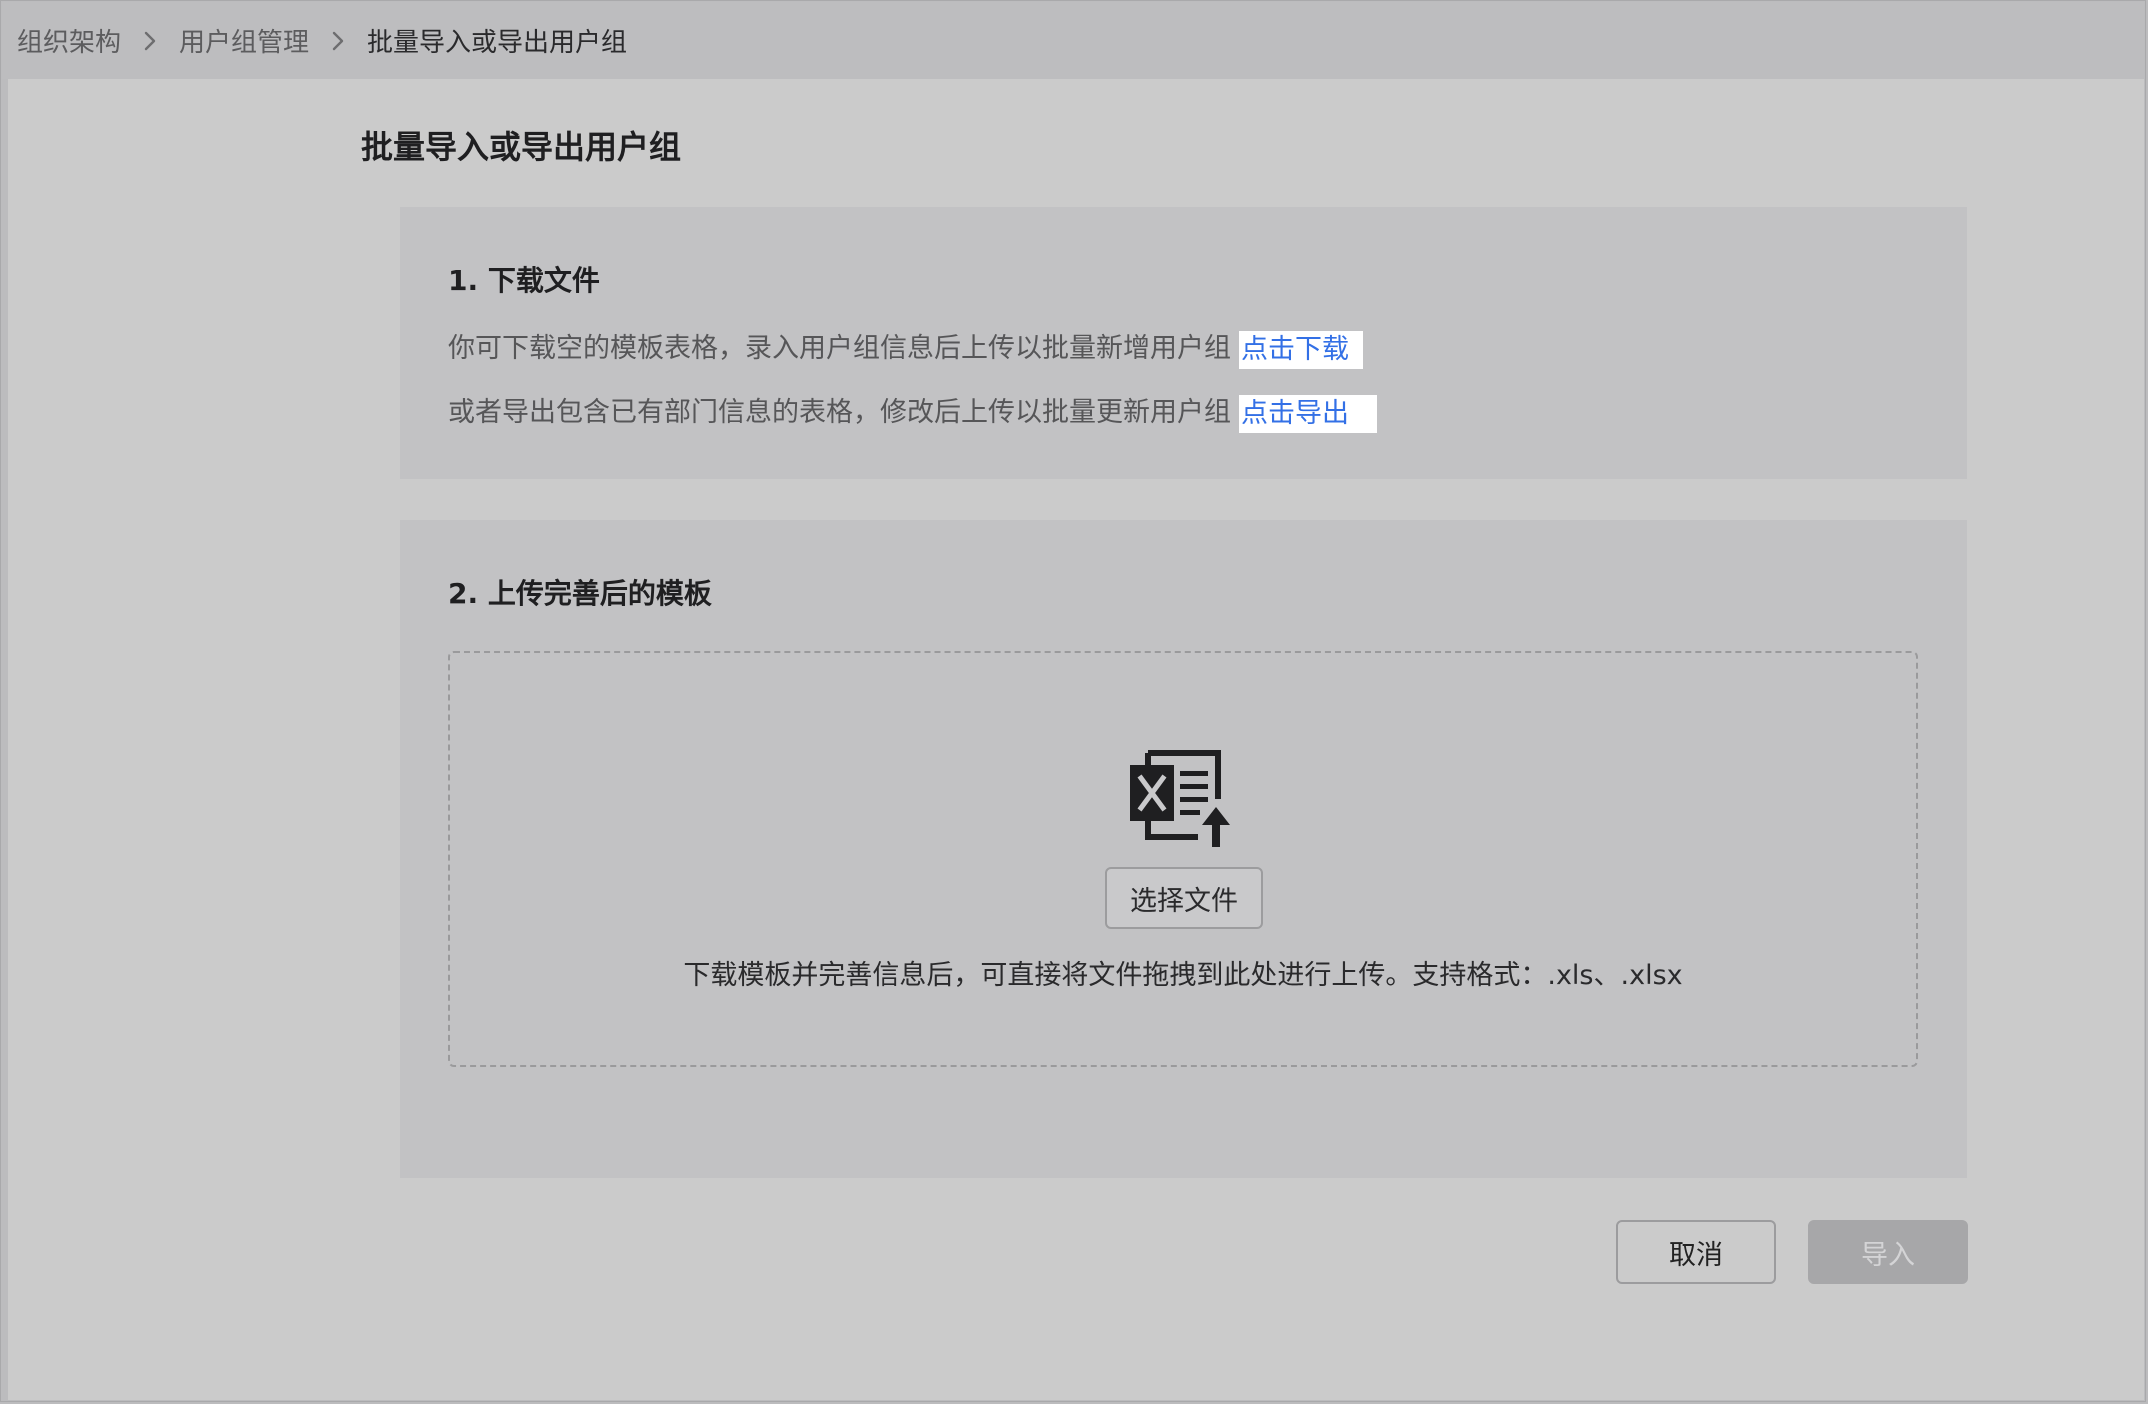 This screenshot has height=1404, width=2148. What do you see at coordinates (244, 40) in the screenshot?
I see `breadcrumb-item-user-groups: 用户组管理` at bounding box center [244, 40].